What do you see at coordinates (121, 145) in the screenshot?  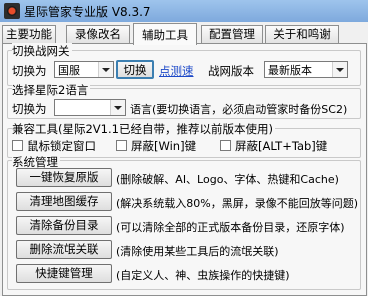 I see `block-win-checkbox` at bounding box center [121, 145].